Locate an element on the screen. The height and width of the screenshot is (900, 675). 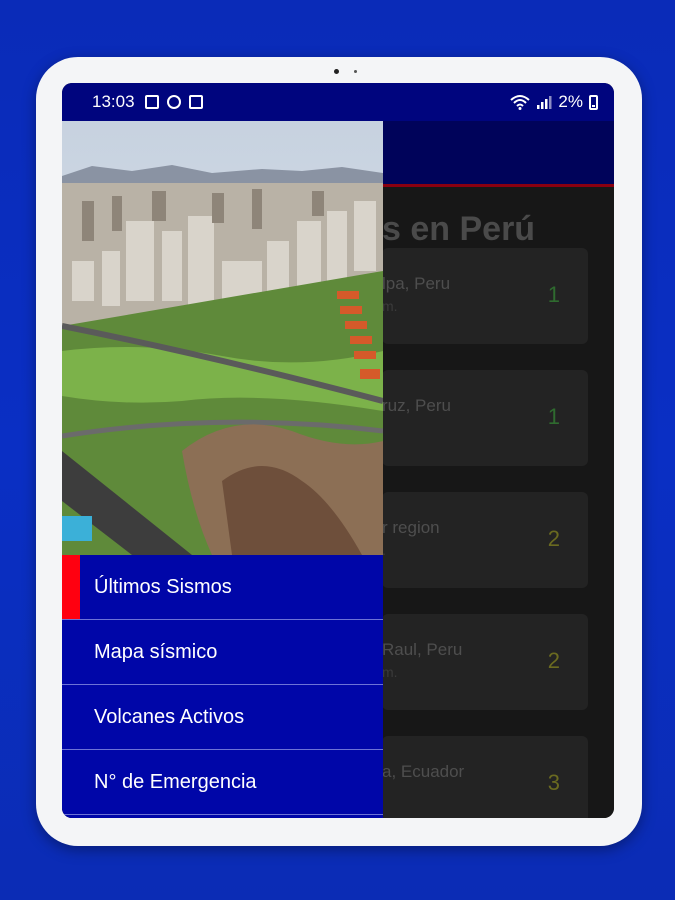
earthquake-location: r region is located at coordinates (411, 527).